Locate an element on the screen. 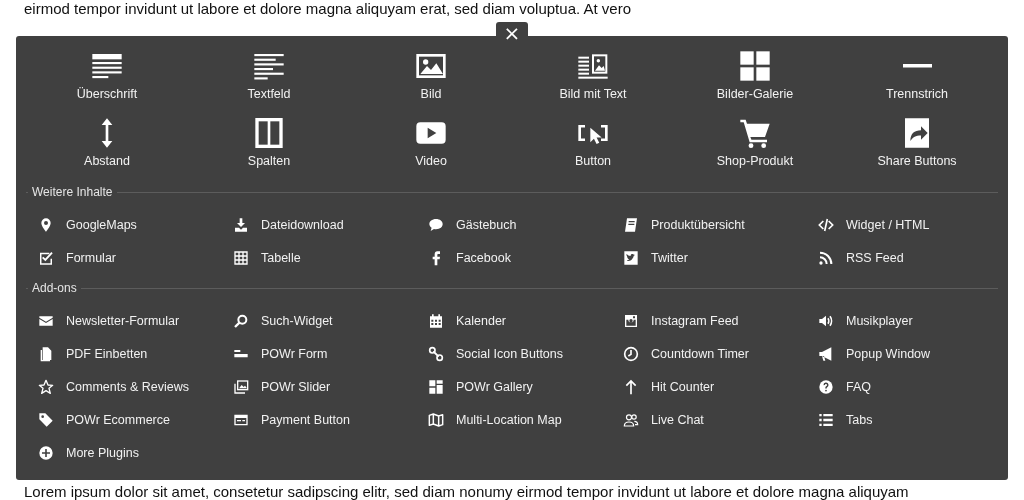  code-icon is located at coordinates (826, 224).